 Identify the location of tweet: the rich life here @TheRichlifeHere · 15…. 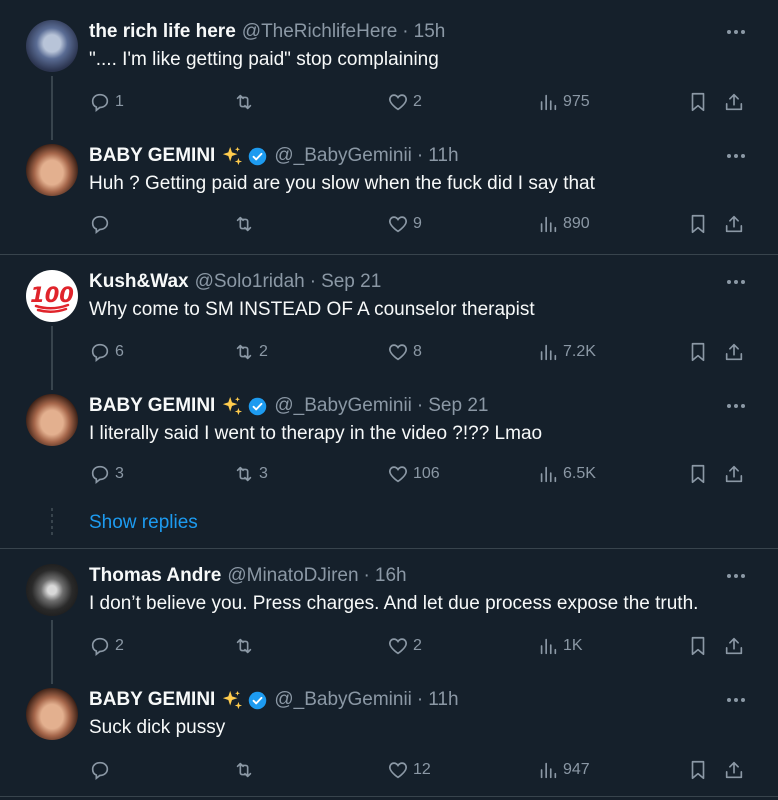
(389, 70).